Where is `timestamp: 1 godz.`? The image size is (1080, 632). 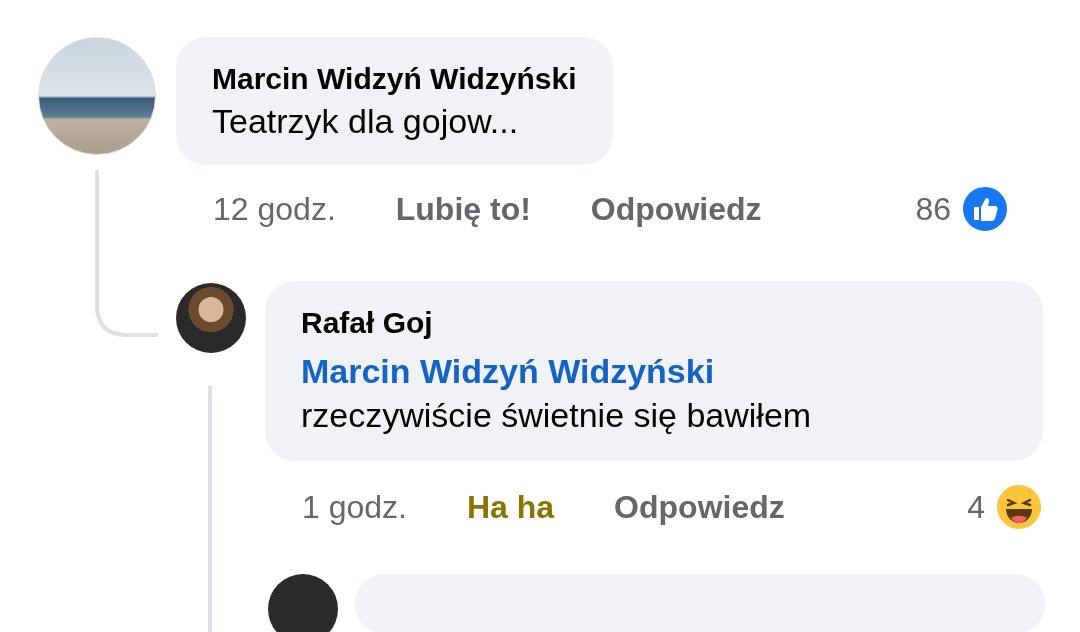
timestamp: 1 godz. is located at coordinates (354, 507).